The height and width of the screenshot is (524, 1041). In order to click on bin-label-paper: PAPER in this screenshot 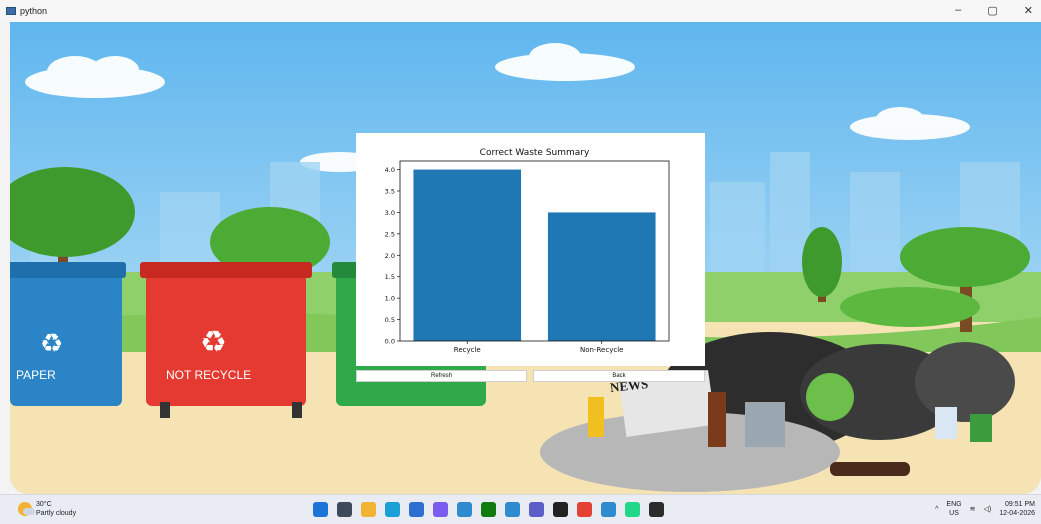, I will do `click(36, 375)`.